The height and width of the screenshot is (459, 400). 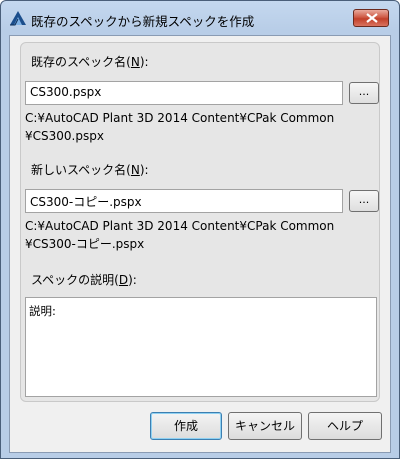 I want to click on autocad-a-icon, so click(x=18, y=18).